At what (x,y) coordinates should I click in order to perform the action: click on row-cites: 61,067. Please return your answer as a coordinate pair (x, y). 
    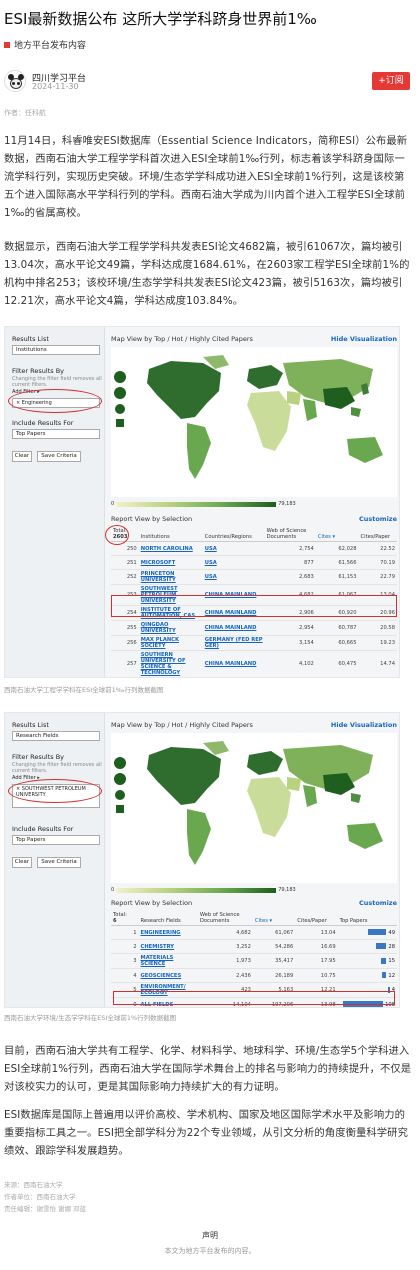
    Looking at the image, I should click on (274, 932).